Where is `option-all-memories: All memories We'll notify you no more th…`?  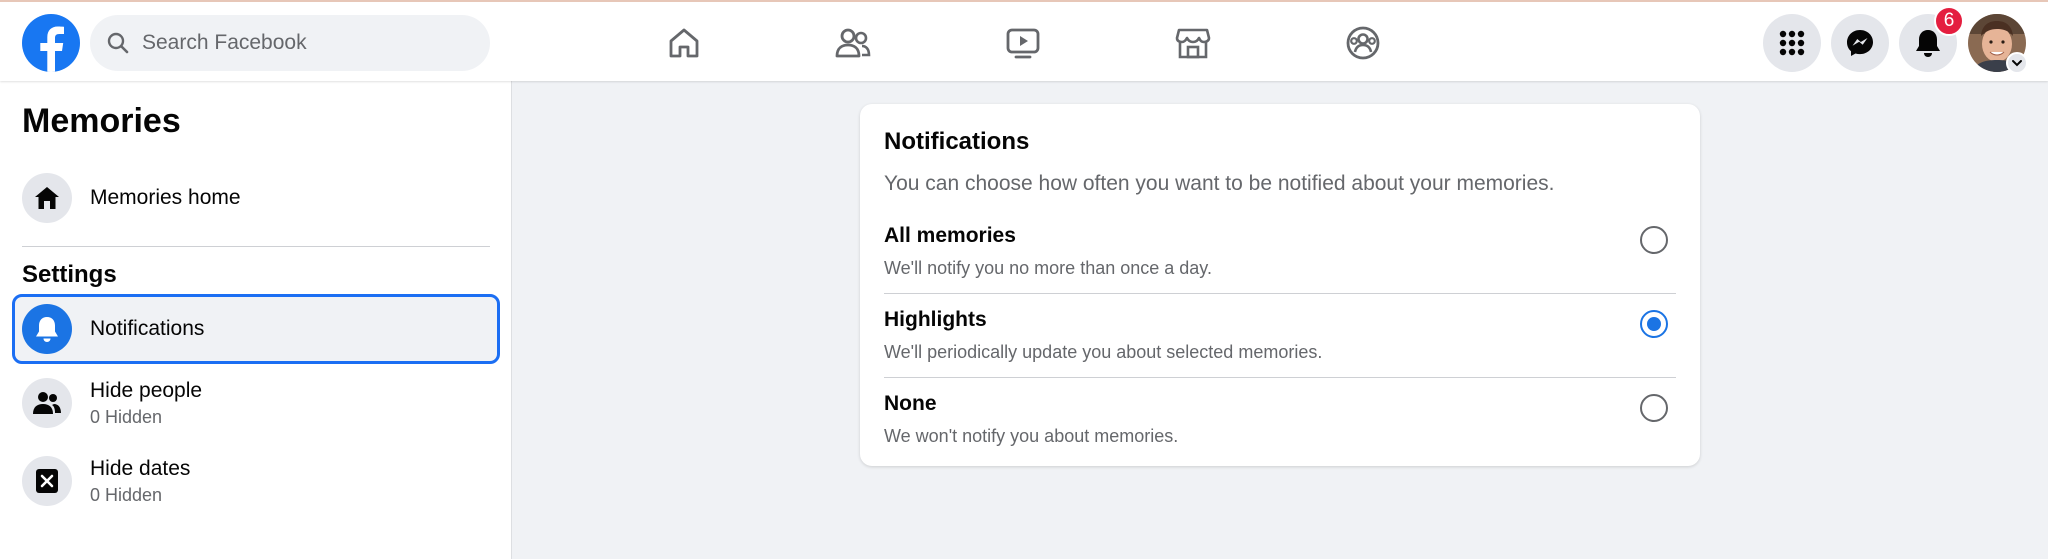
option-all-memories: All memories We'll notify you no more th… is located at coordinates (1280, 252).